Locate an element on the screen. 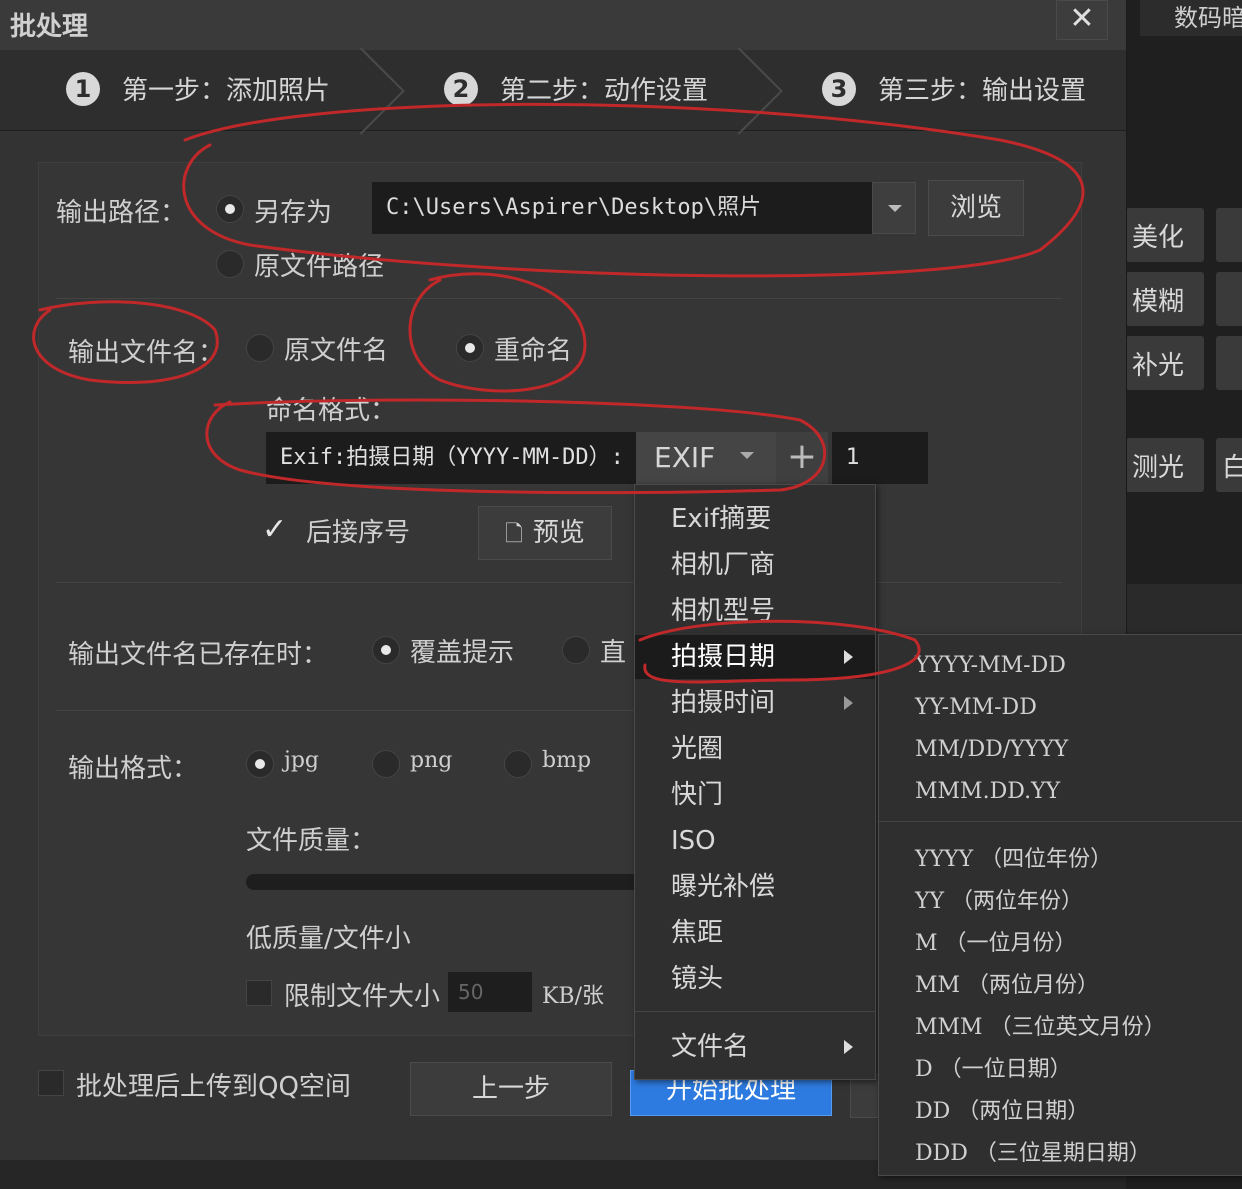 The image size is (1242, 1189). menu-item-label: 曝光补偿 is located at coordinates (723, 887).